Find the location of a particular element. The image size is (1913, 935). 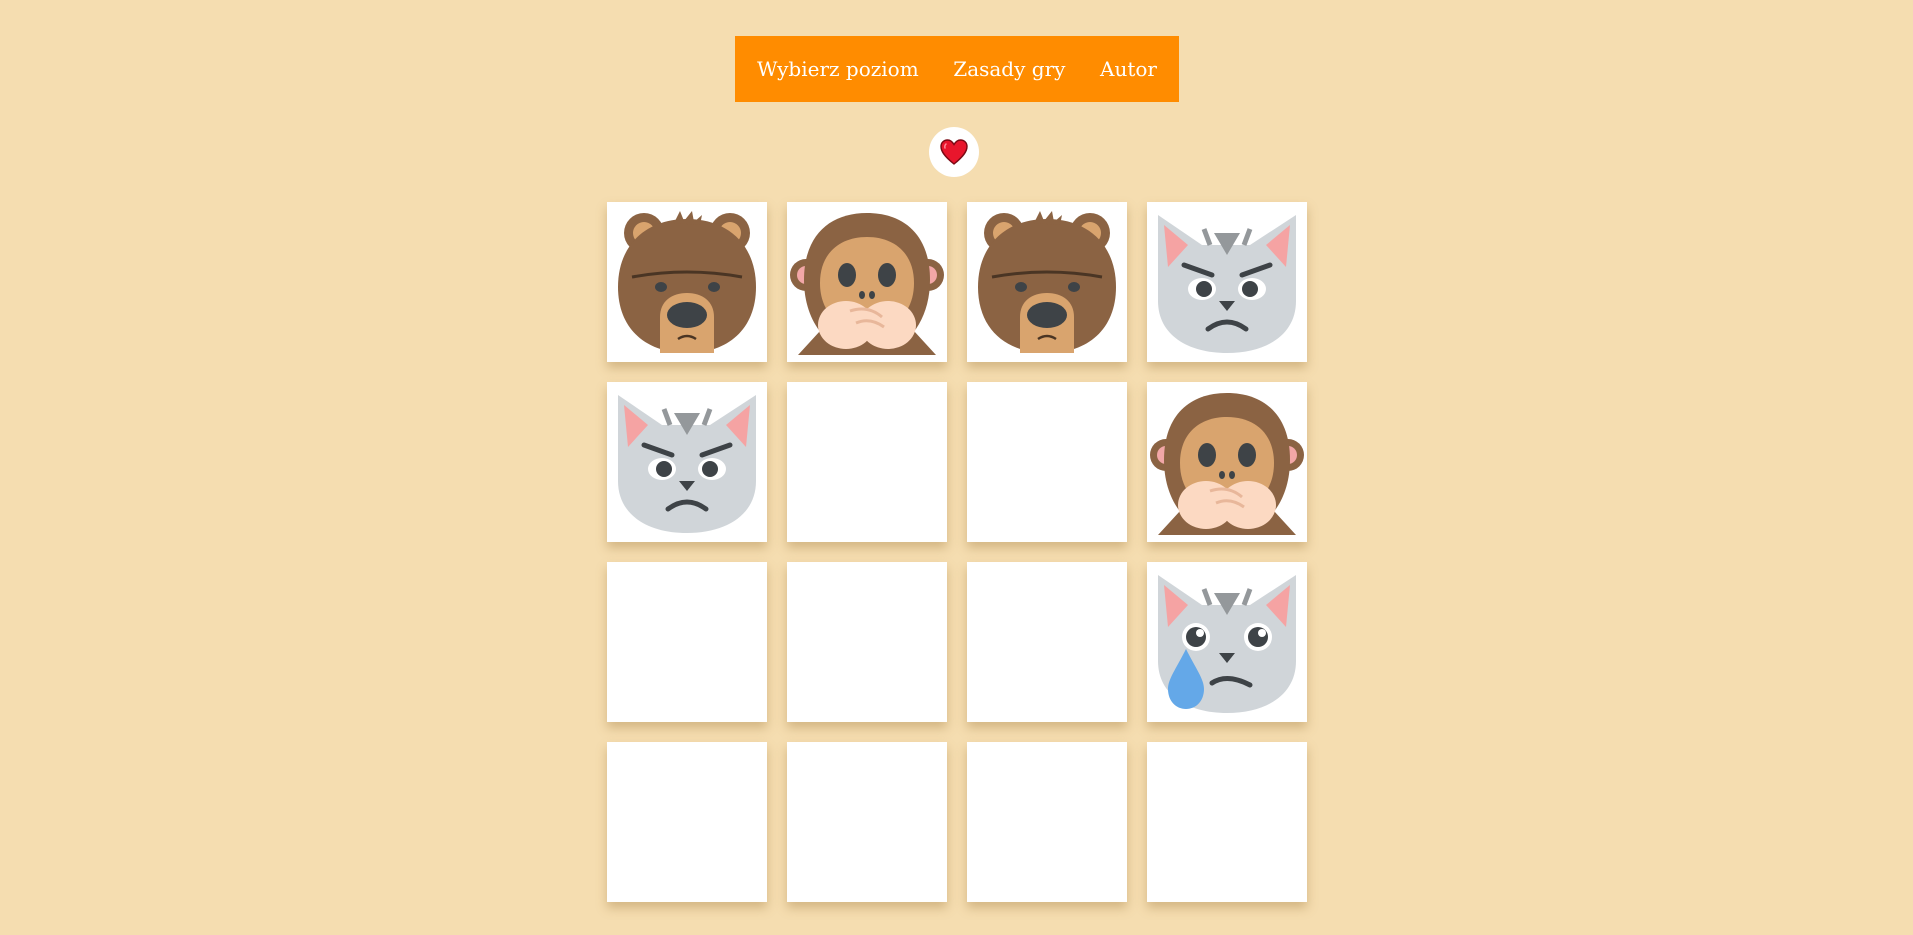

lives-indicator is located at coordinates (954, 152).